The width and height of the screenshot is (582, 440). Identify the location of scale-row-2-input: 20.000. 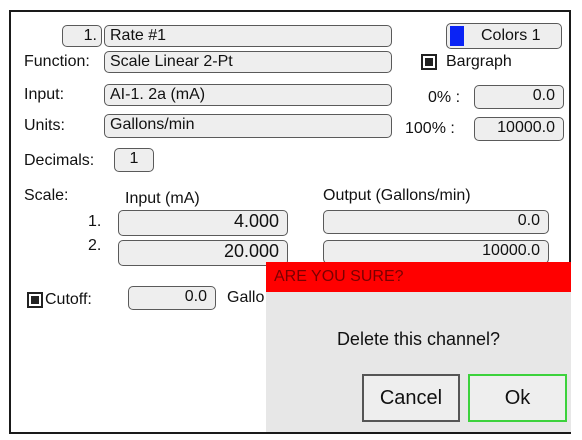
(203, 253).